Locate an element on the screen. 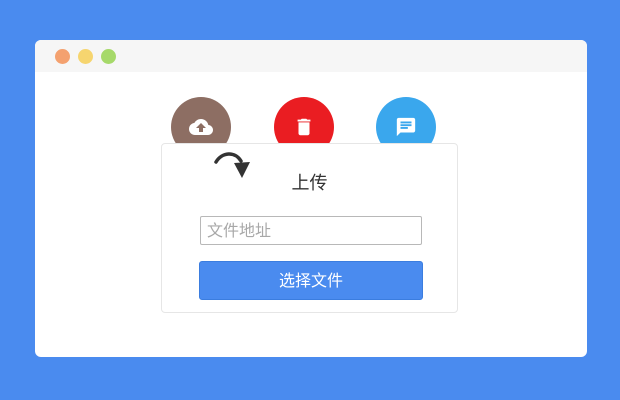 This screenshot has height=400, width=620. panel-title: 上传 is located at coordinates (309, 183).